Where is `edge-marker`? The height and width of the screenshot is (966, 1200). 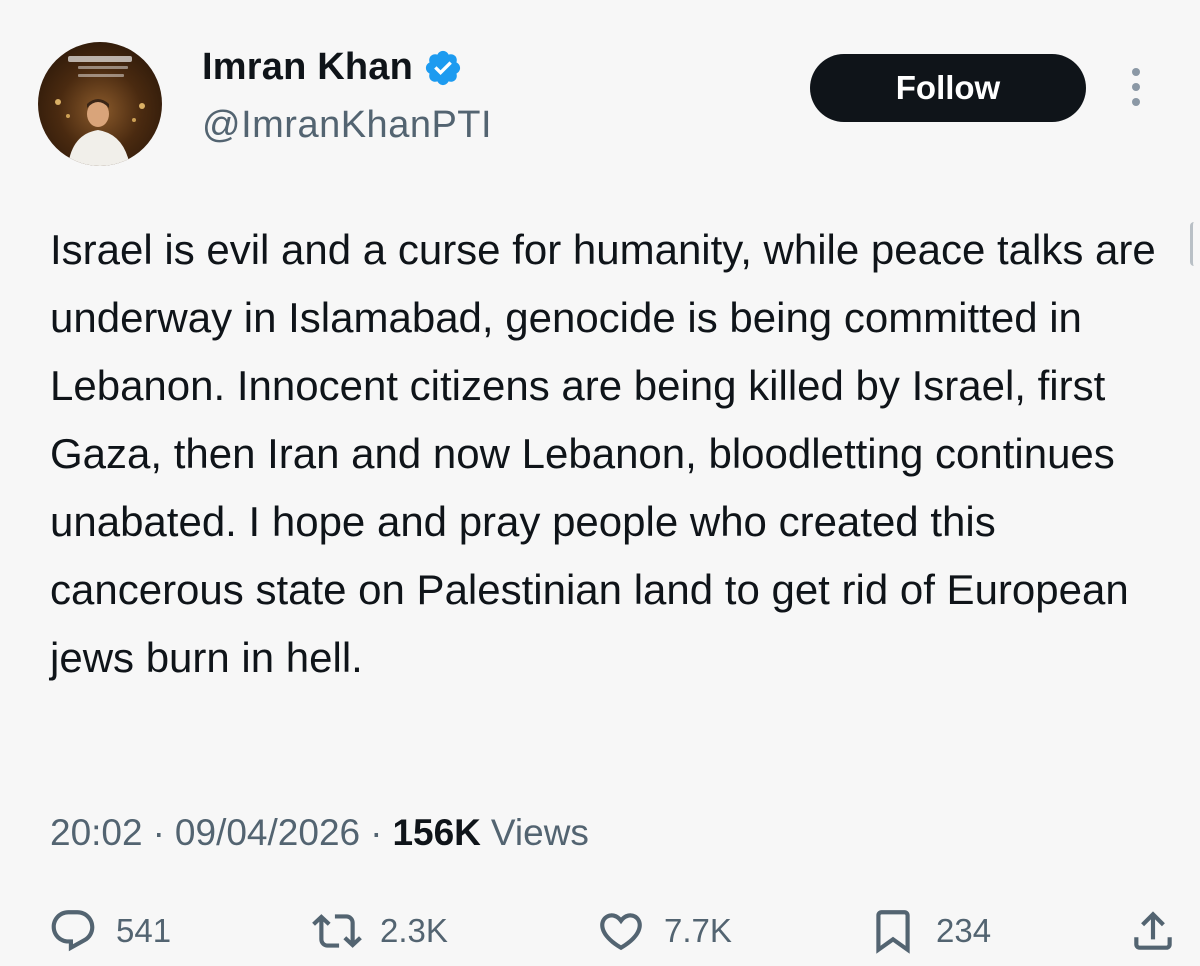 edge-marker is located at coordinates (1195, 244).